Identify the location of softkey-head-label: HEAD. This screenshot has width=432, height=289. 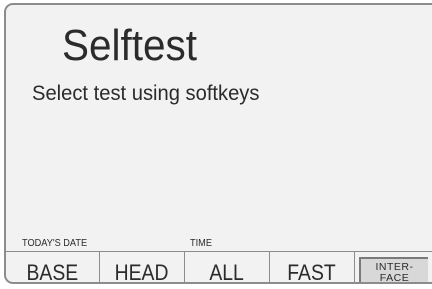
(142, 271).